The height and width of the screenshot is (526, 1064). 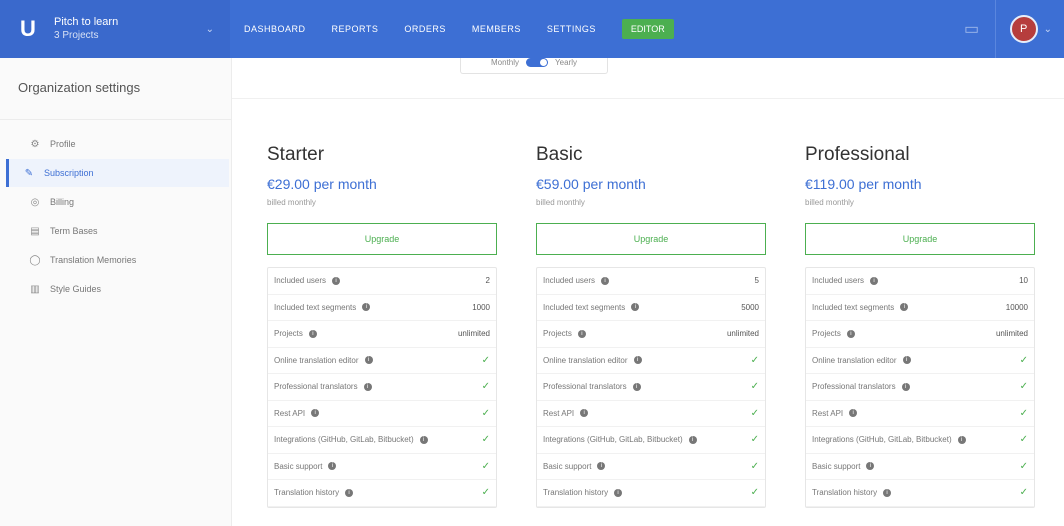 I want to click on chevron-down-icon: ⌄, so click(x=1048, y=29).